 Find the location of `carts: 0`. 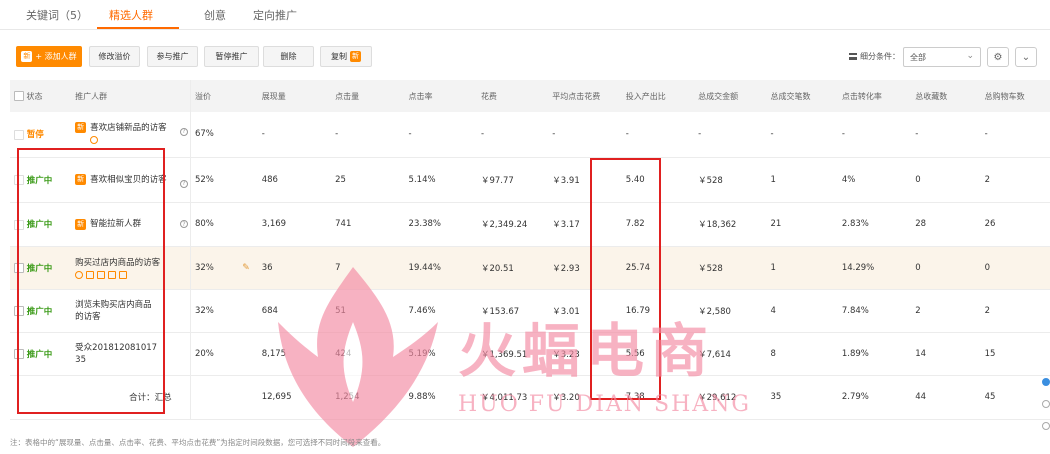

carts: 0 is located at coordinates (1015, 268).